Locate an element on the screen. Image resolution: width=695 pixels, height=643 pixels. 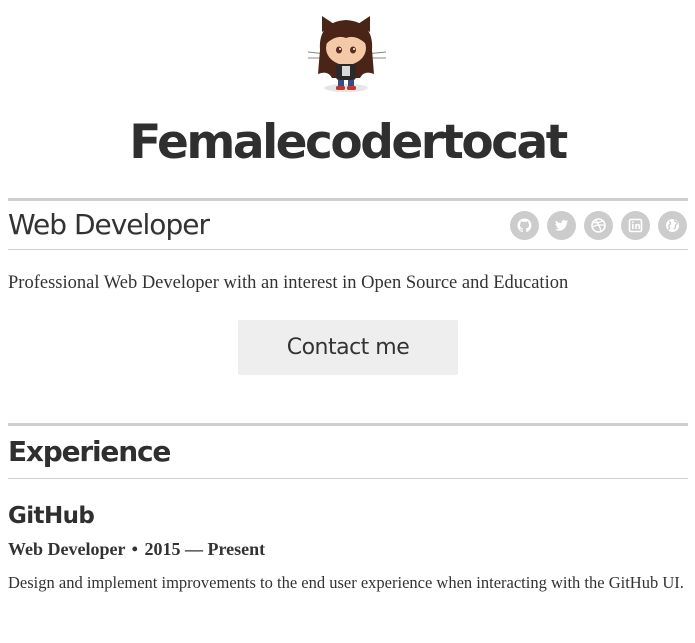
role-line: Web Developer • 2015 — Present is located at coordinates (136, 549).